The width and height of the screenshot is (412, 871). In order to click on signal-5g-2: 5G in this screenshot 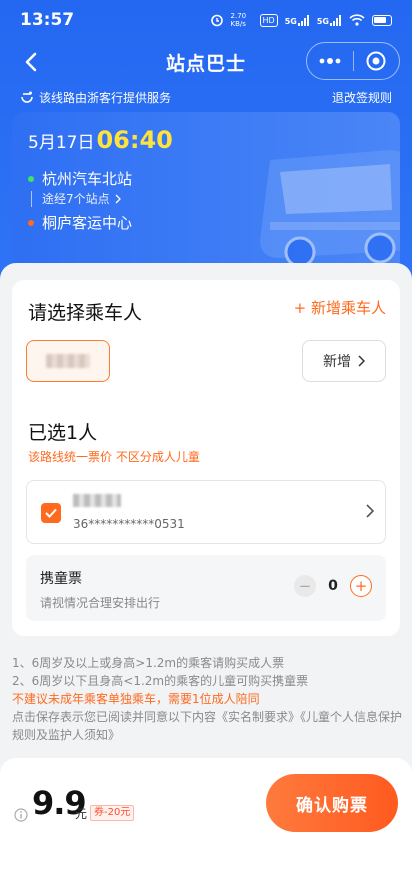, I will do `click(329, 20)`.